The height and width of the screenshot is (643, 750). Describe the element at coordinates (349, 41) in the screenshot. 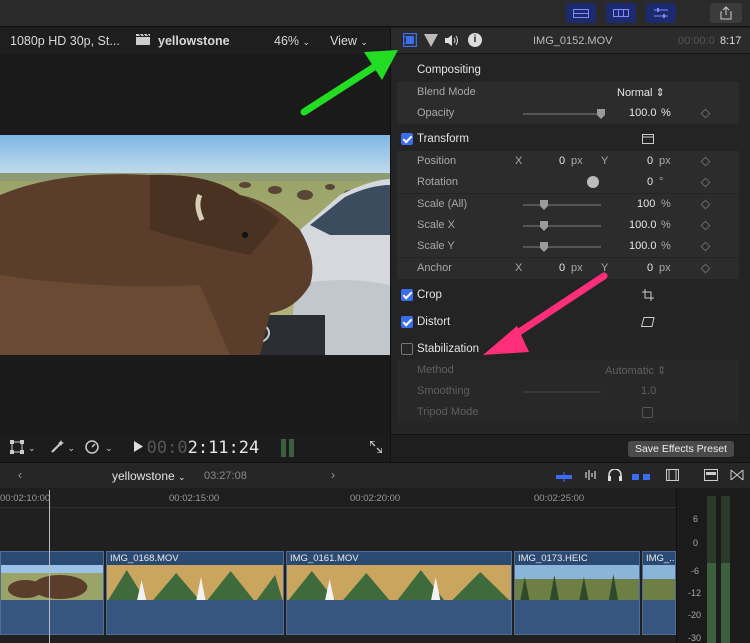

I see `view-menu: View ⌄` at that location.